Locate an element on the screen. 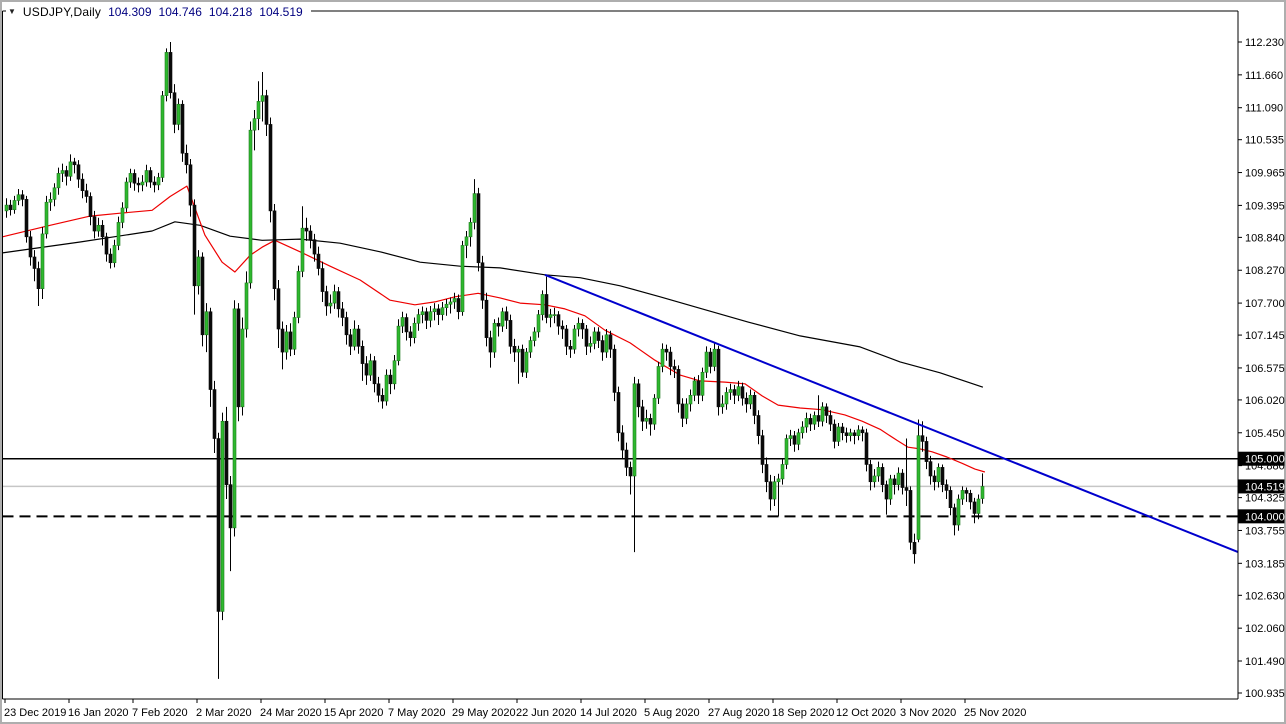 Image resolution: width=1286 pixels, height=724 pixels. date-tick-label: 7 May 2020 is located at coordinates (416, 713).